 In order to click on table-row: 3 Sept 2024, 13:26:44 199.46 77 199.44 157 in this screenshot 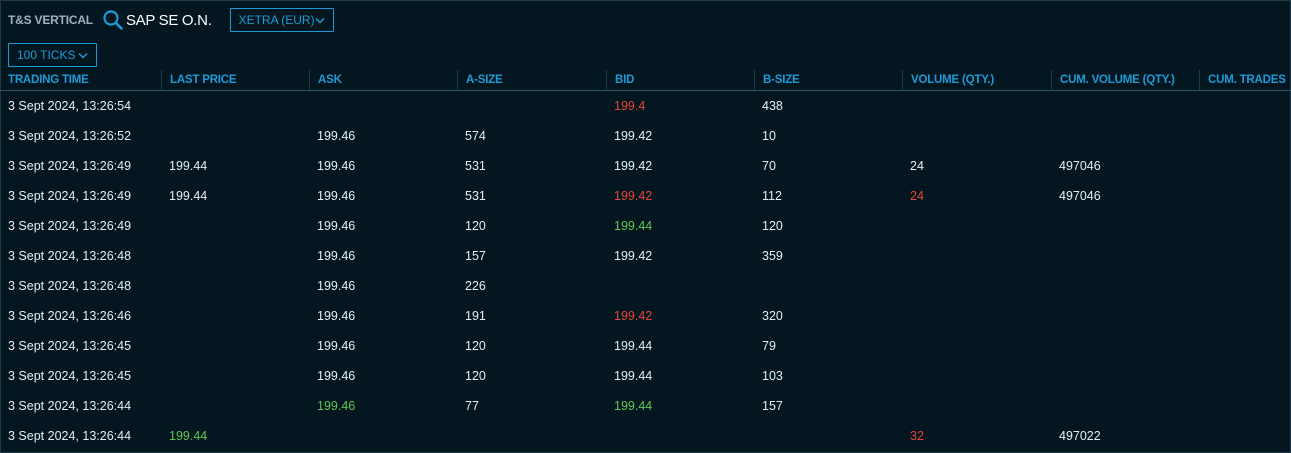, I will do `click(645, 406)`.